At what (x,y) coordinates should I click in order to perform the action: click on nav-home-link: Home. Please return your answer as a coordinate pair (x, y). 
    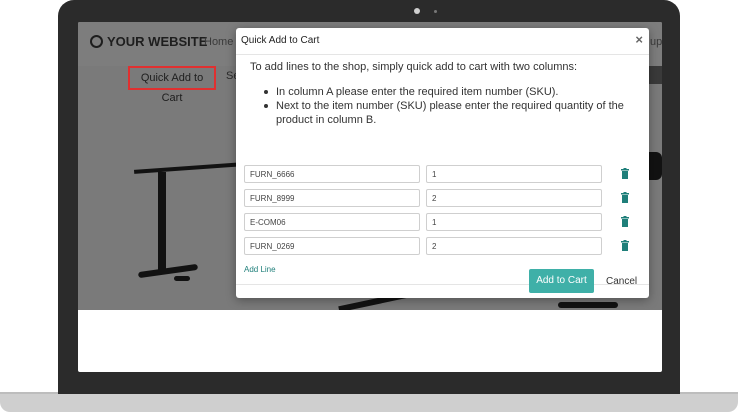
    Looking at the image, I should click on (218, 42).